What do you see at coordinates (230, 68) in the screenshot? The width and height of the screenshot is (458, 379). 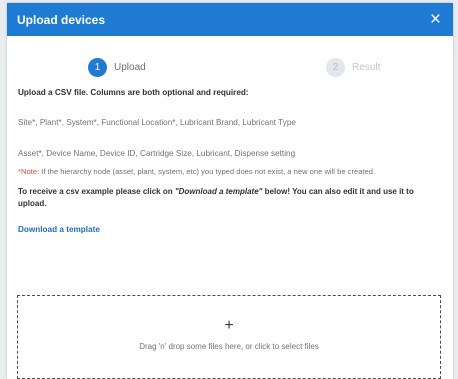 I see `stepper: 1 Upload 2 Result` at bounding box center [230, 68].